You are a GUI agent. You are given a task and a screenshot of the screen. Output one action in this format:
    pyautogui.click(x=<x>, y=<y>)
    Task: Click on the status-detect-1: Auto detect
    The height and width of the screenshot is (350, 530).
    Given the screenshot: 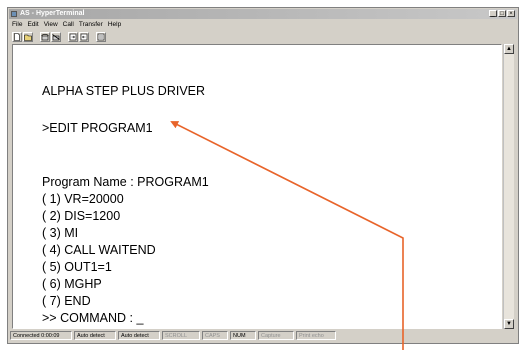 What is the action you would take?
    pyautogui.click(x=95, y=335)
    